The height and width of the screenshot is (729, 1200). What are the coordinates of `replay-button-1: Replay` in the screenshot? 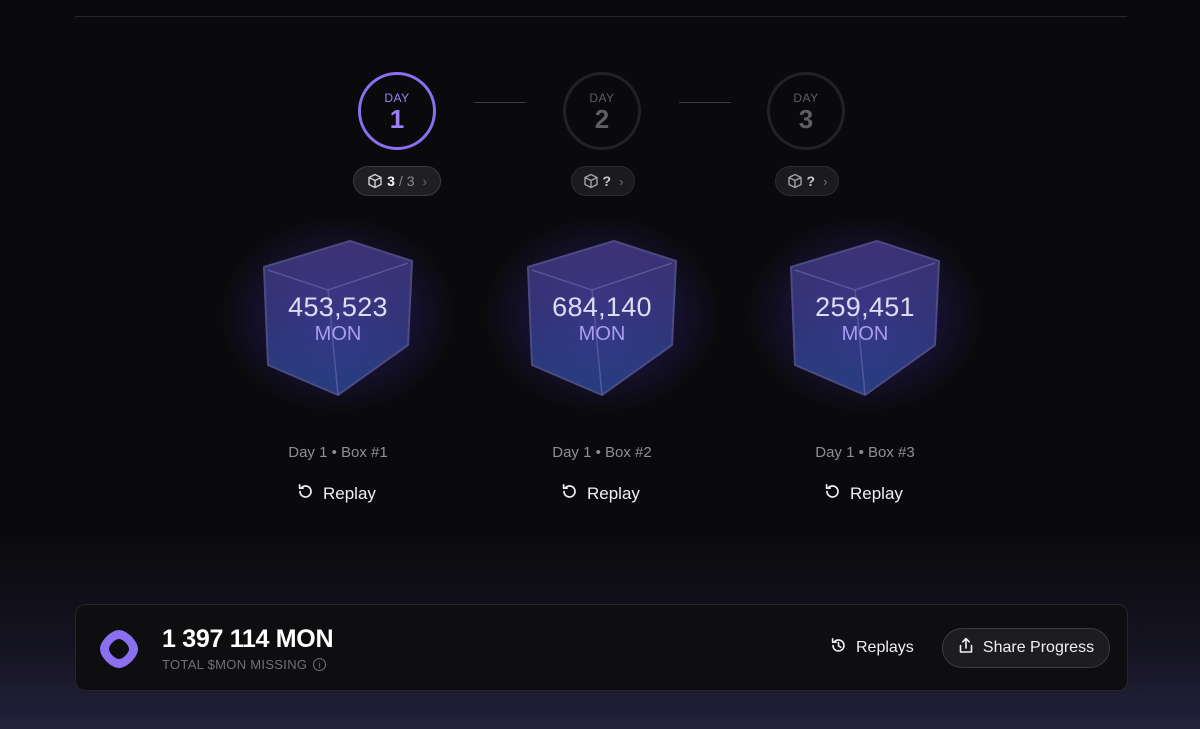 It's located at (336, 494).